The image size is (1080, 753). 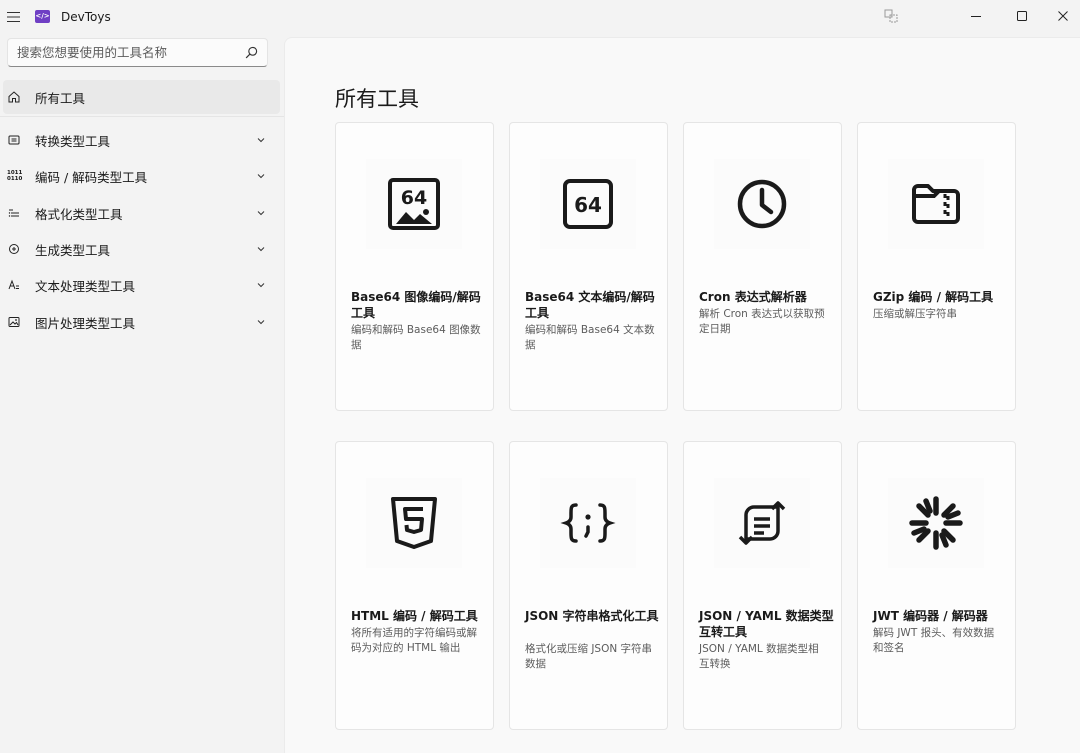 What do you see at coordinates (73, 250) in the screenshot?
I see `sidebar-item-label: 生成类型工具` at bounding box center [73, 250].